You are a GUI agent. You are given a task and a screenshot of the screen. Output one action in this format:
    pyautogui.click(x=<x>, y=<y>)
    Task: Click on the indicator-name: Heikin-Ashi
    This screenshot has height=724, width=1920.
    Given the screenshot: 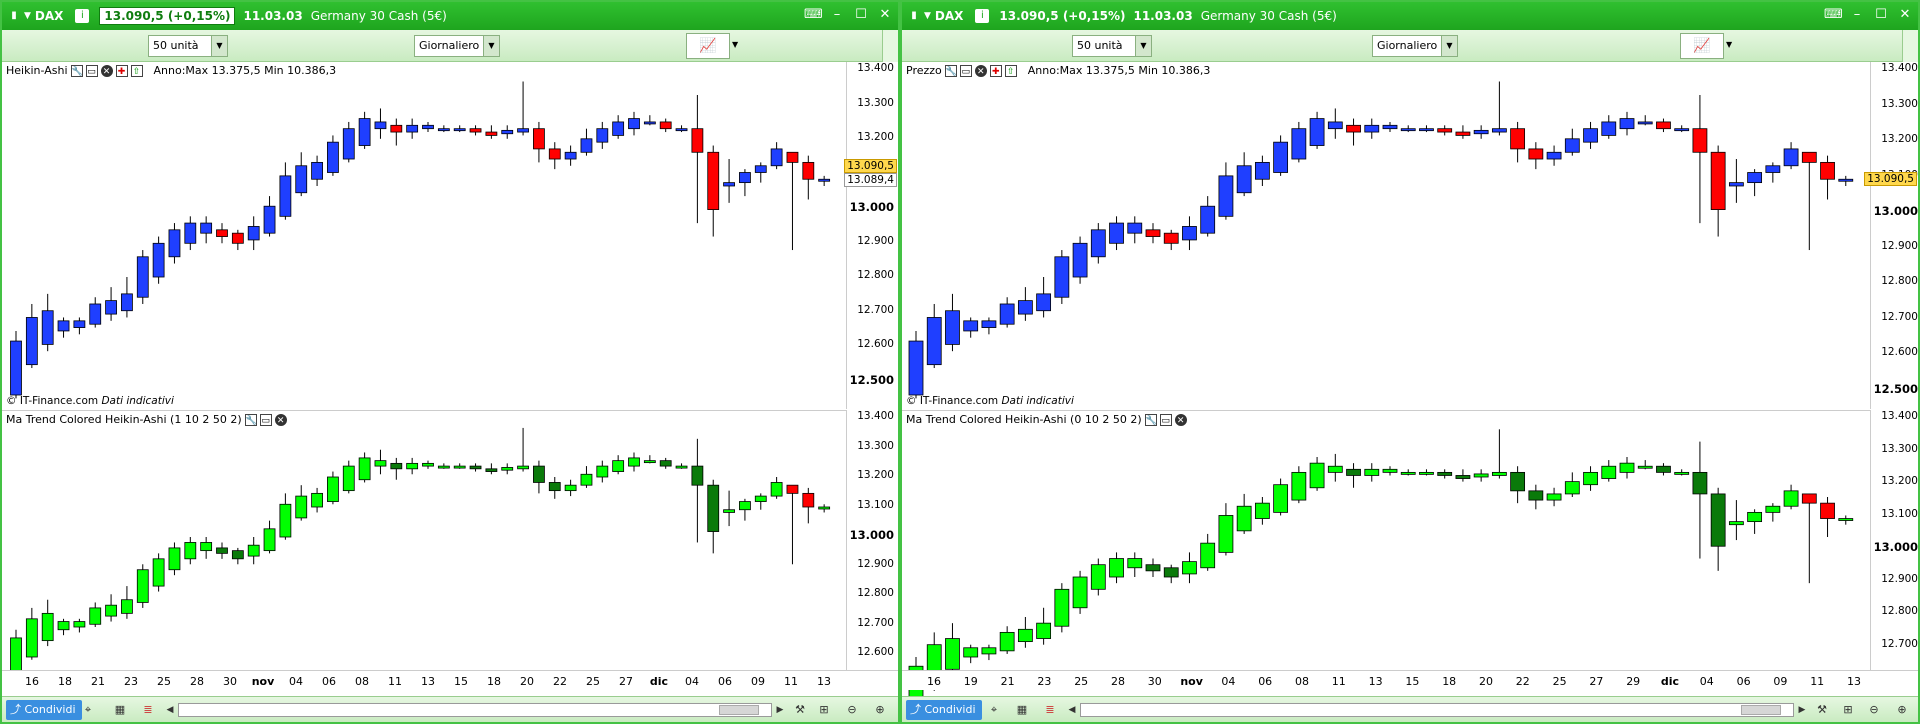 What is the action you would take?
    pyautogui.click(x=37, y=70)
    